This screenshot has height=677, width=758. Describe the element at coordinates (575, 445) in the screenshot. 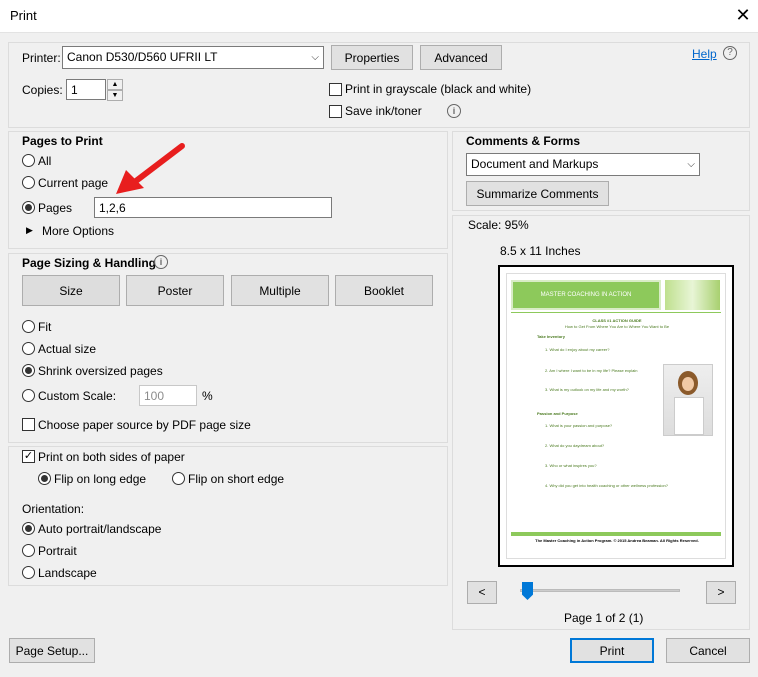

I see `doc-question: 2. What do you daydream about?` at that location.